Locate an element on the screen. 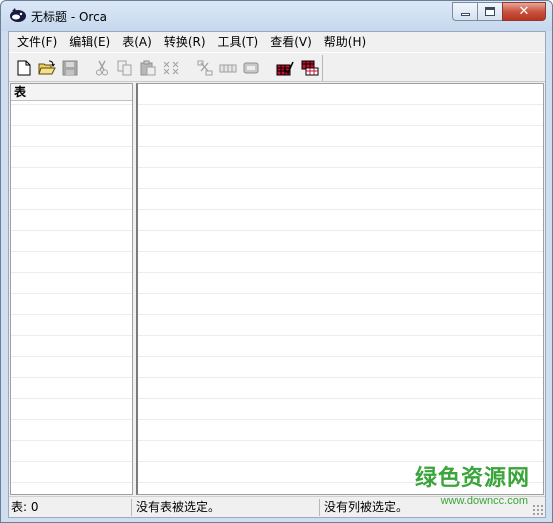  paste-icon is located at coordinates (148, 68).